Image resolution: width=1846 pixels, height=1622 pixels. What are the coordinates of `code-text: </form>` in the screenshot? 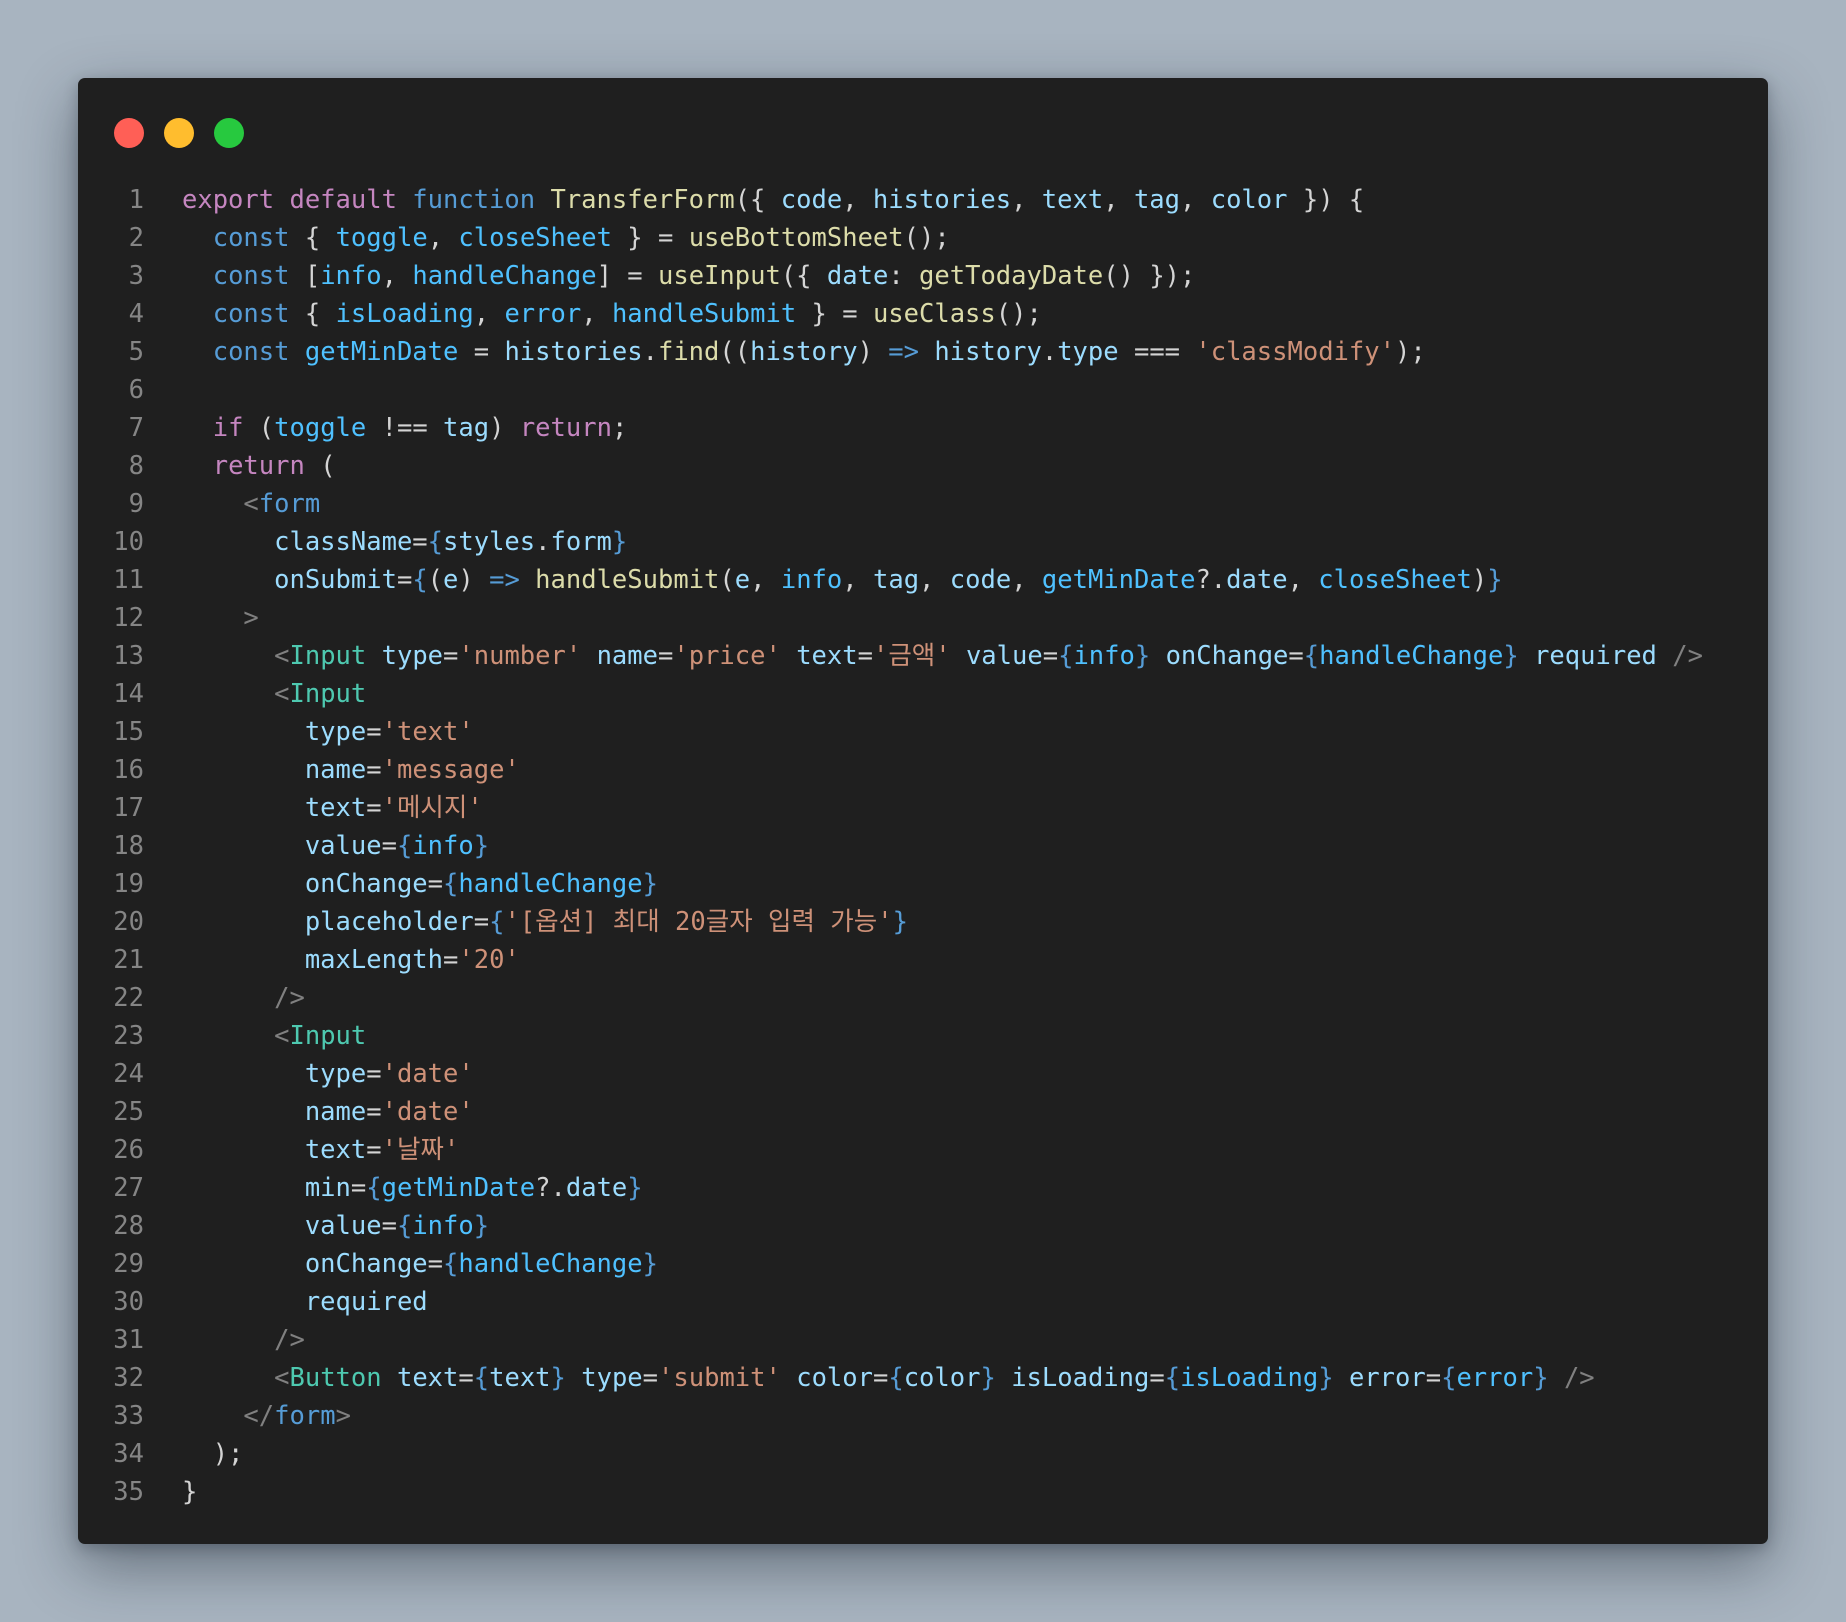 It's located at (266, 1416).